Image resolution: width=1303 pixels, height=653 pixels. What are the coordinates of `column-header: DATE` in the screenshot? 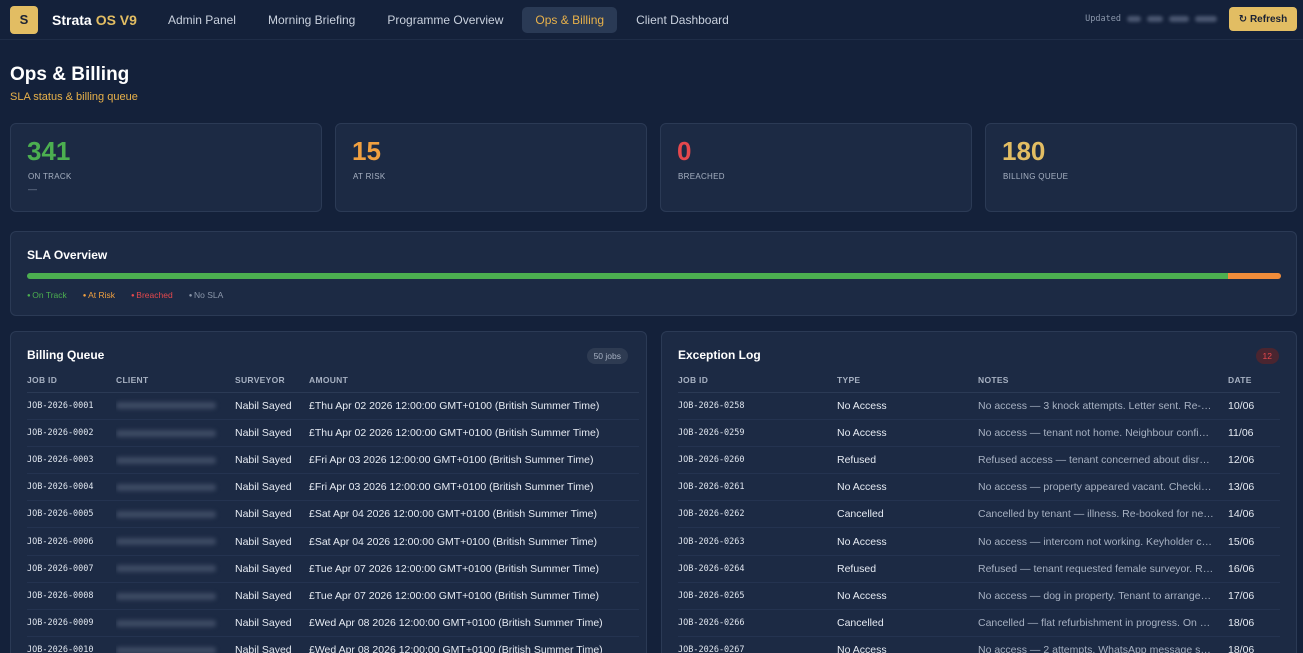 It's located at (1254, 380).